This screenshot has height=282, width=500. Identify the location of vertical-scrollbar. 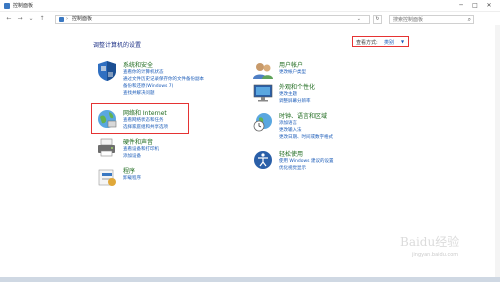
(497, 151).